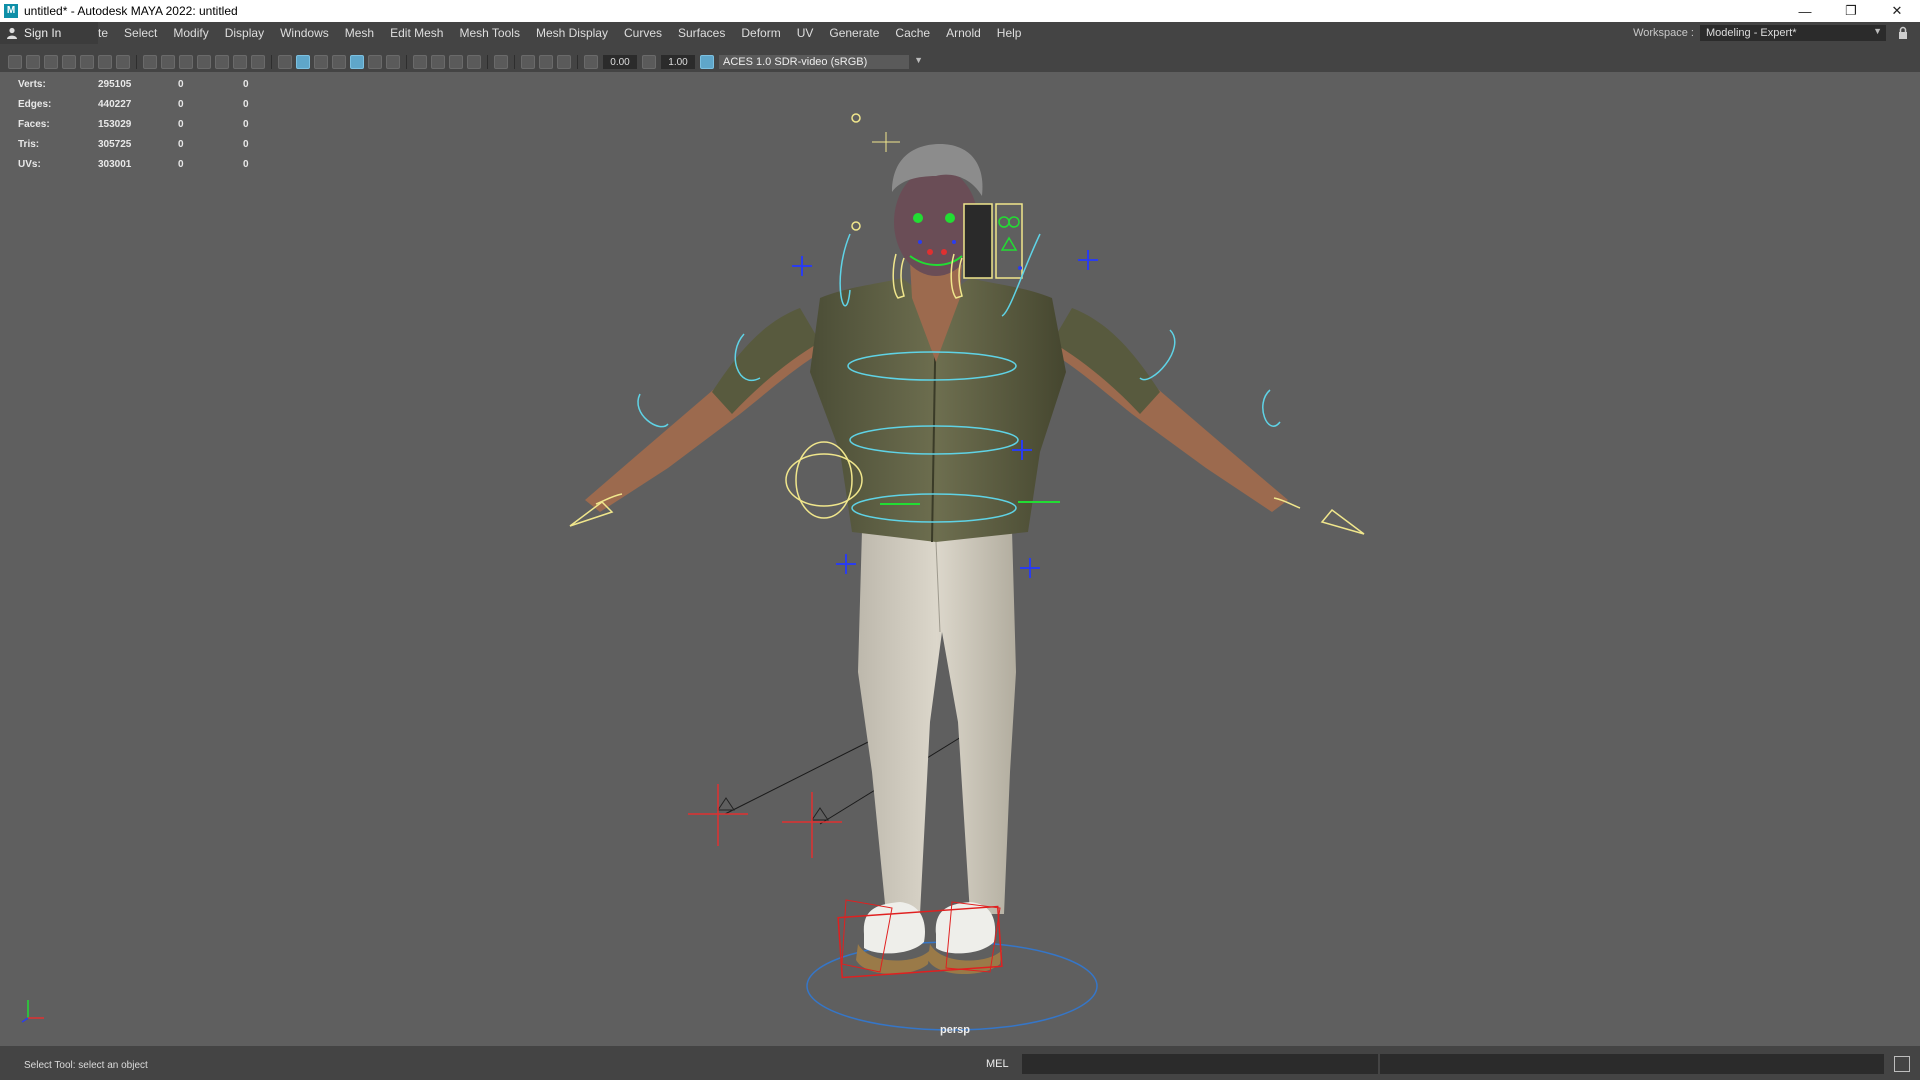  Describe the element at coordinates (795, 62) in the screenshot. I see `color-space-value: ACES 1.0 SDR-video (sRGB)` at that location.